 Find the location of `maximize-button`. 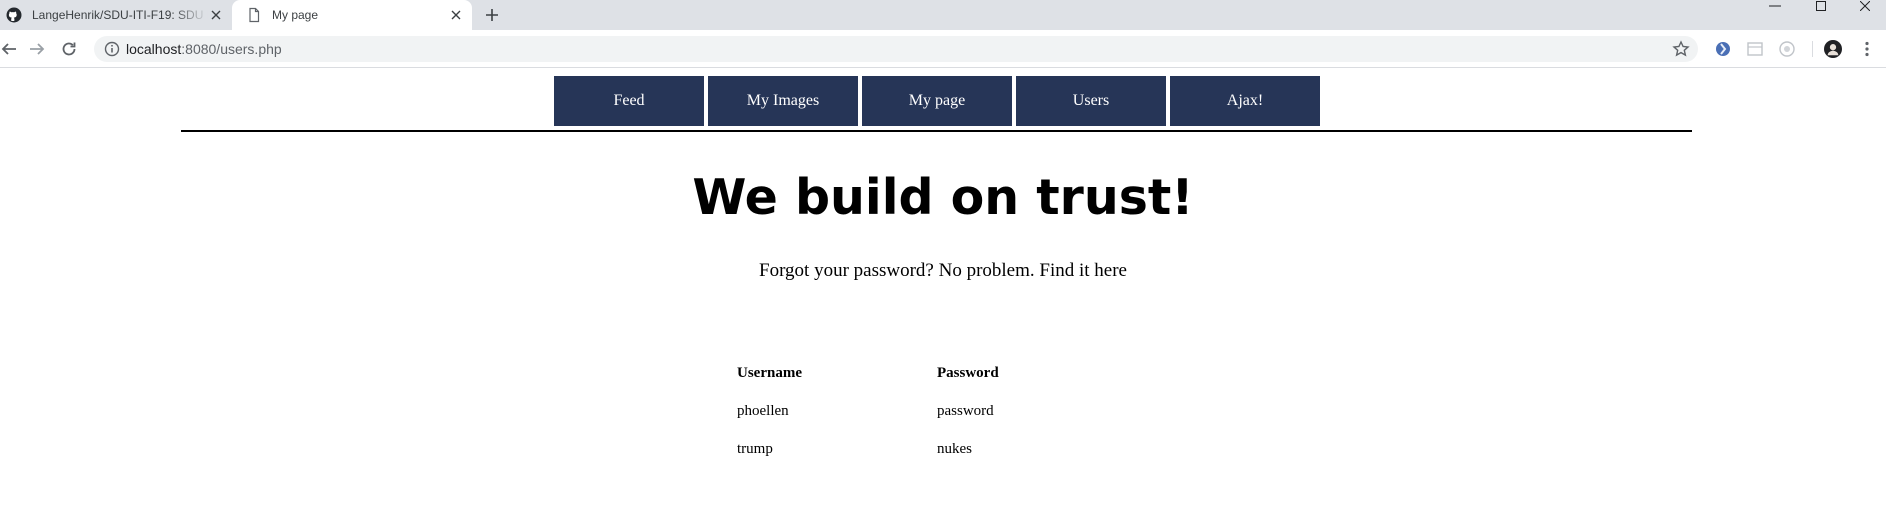

maximize-button is located at coordinates (1821, 6).